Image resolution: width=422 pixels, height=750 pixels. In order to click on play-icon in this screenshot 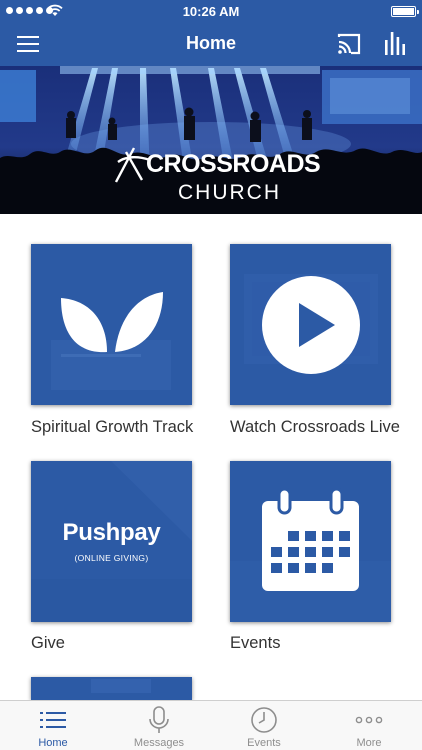, I will do `click(311, 325)`.